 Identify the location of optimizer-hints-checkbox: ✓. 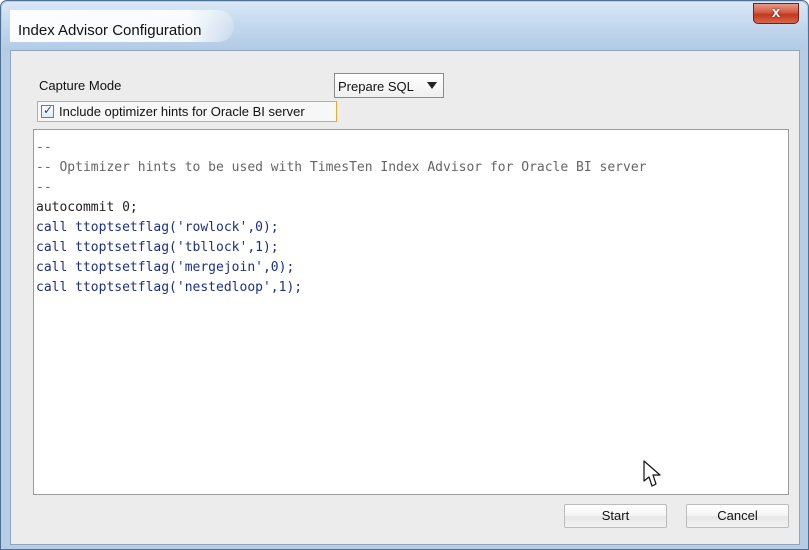
(47, 110).